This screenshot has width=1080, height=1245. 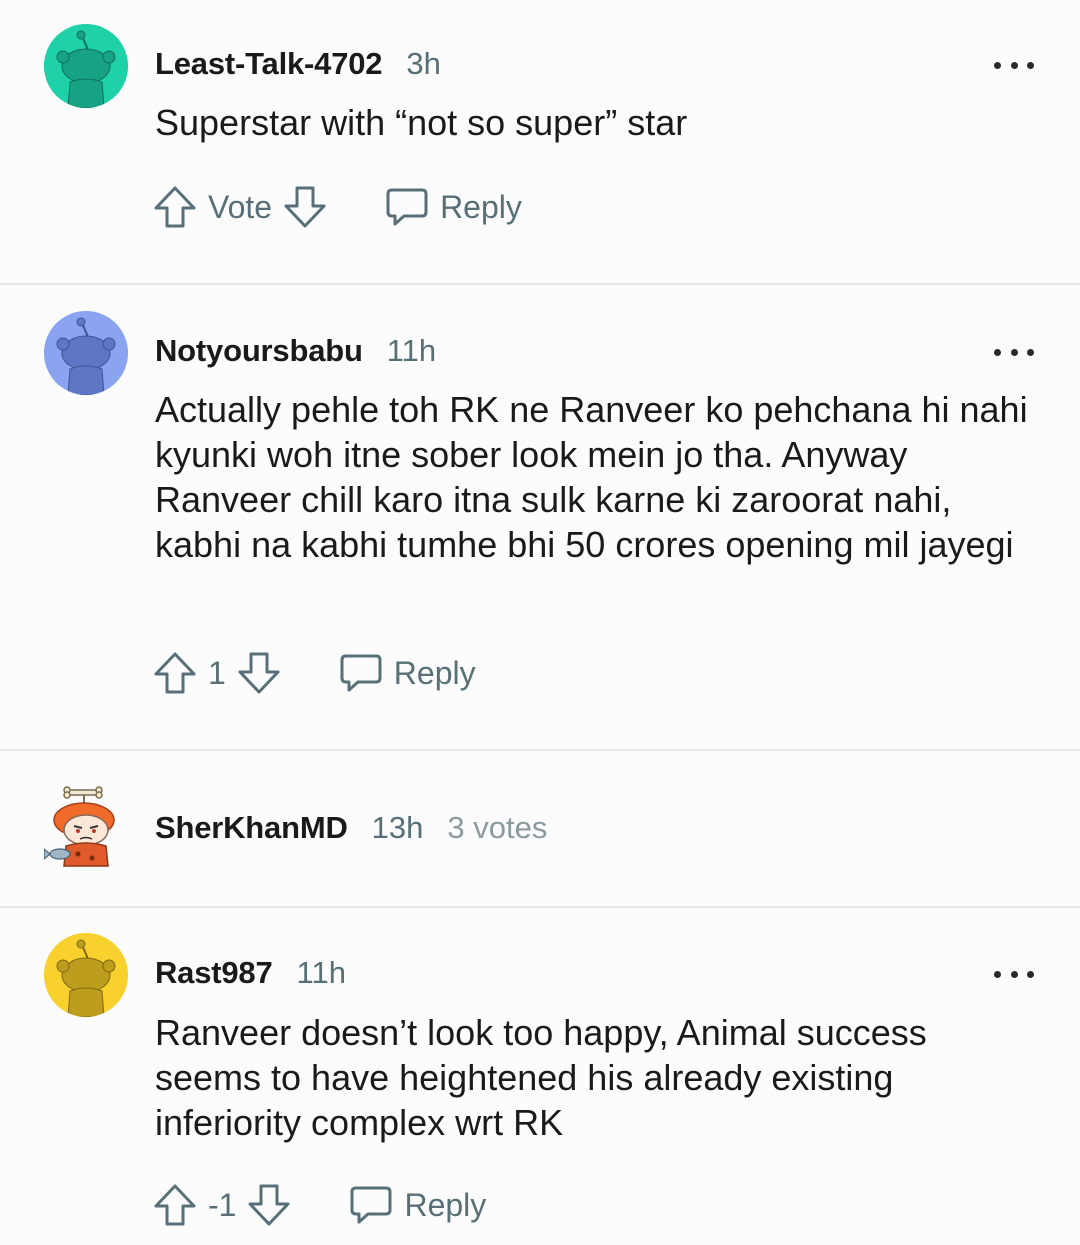 What do you see at coordinates (214, 973) in the screenshot?
I see `username: Rast987` at bounding box center [214, 973].